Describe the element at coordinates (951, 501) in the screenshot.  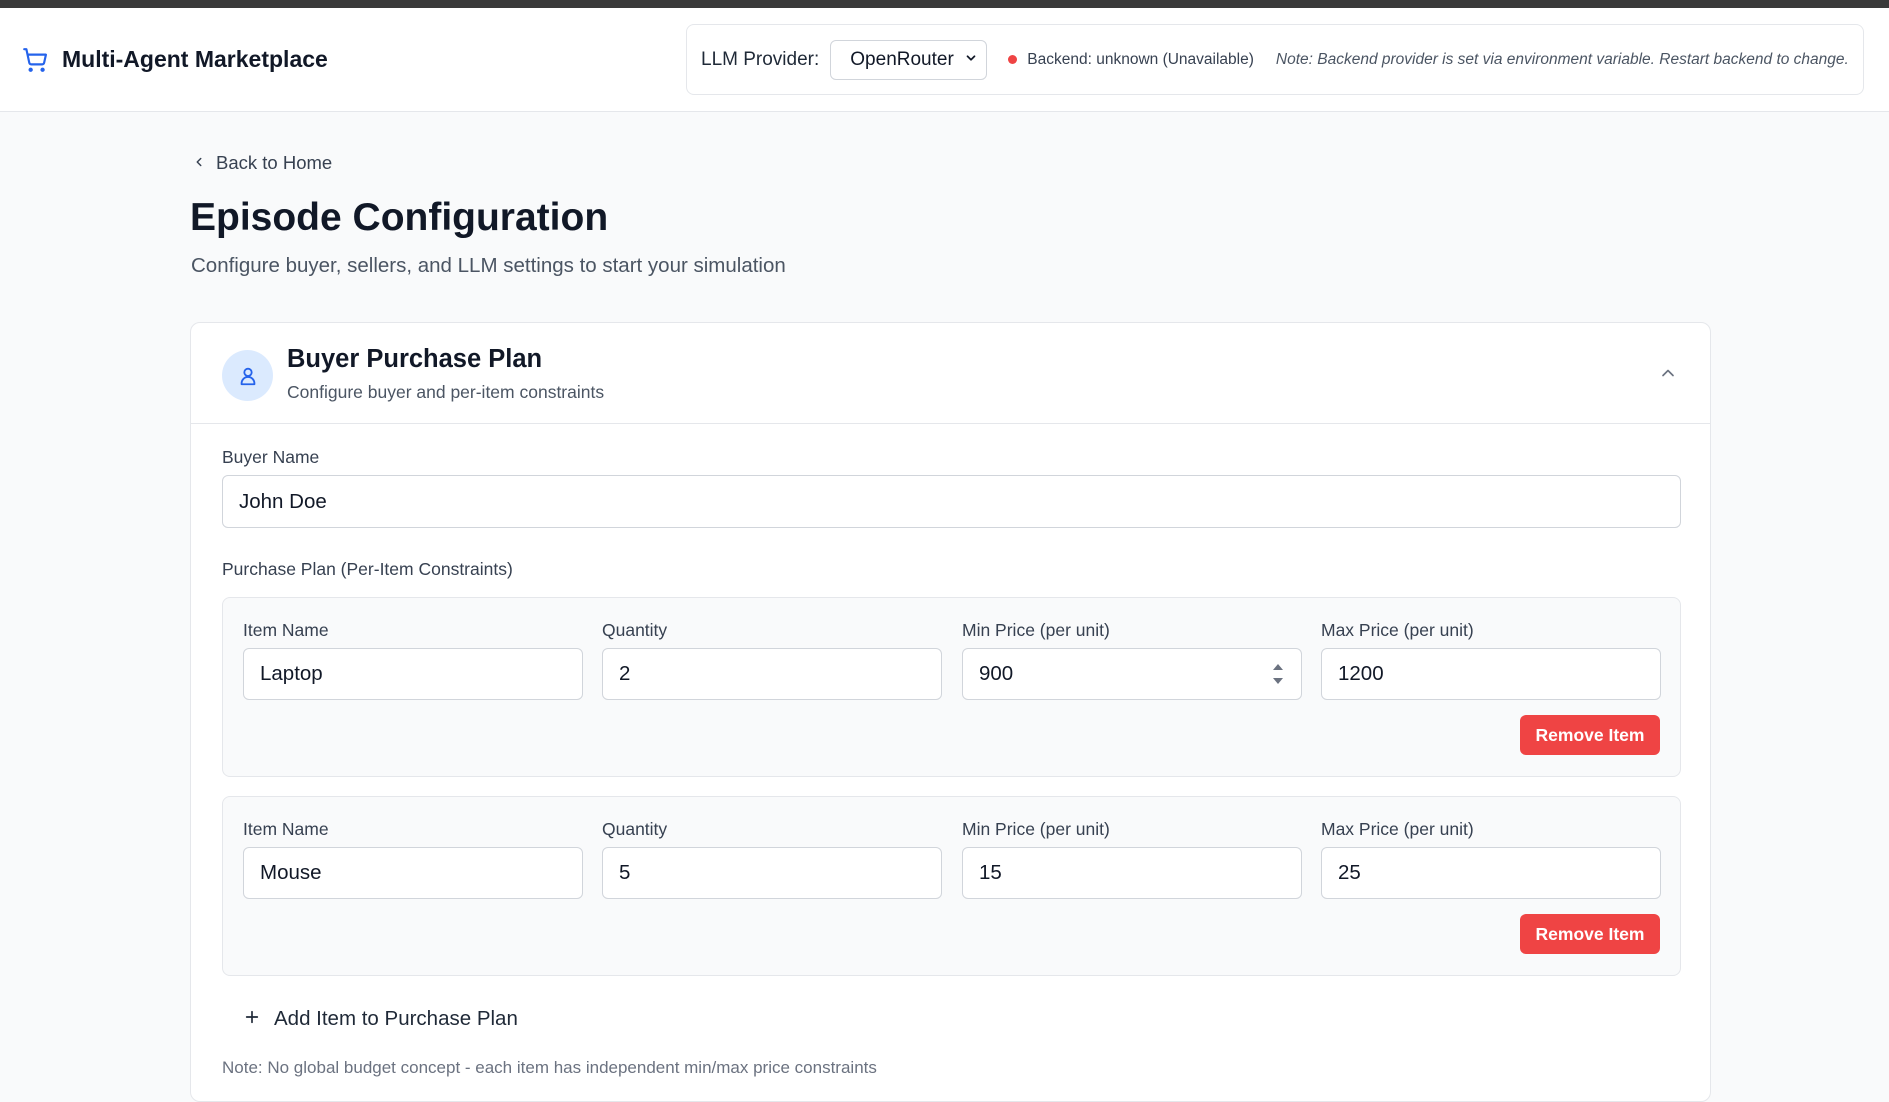
I see `buyer-name-input: John Doe` at that location.